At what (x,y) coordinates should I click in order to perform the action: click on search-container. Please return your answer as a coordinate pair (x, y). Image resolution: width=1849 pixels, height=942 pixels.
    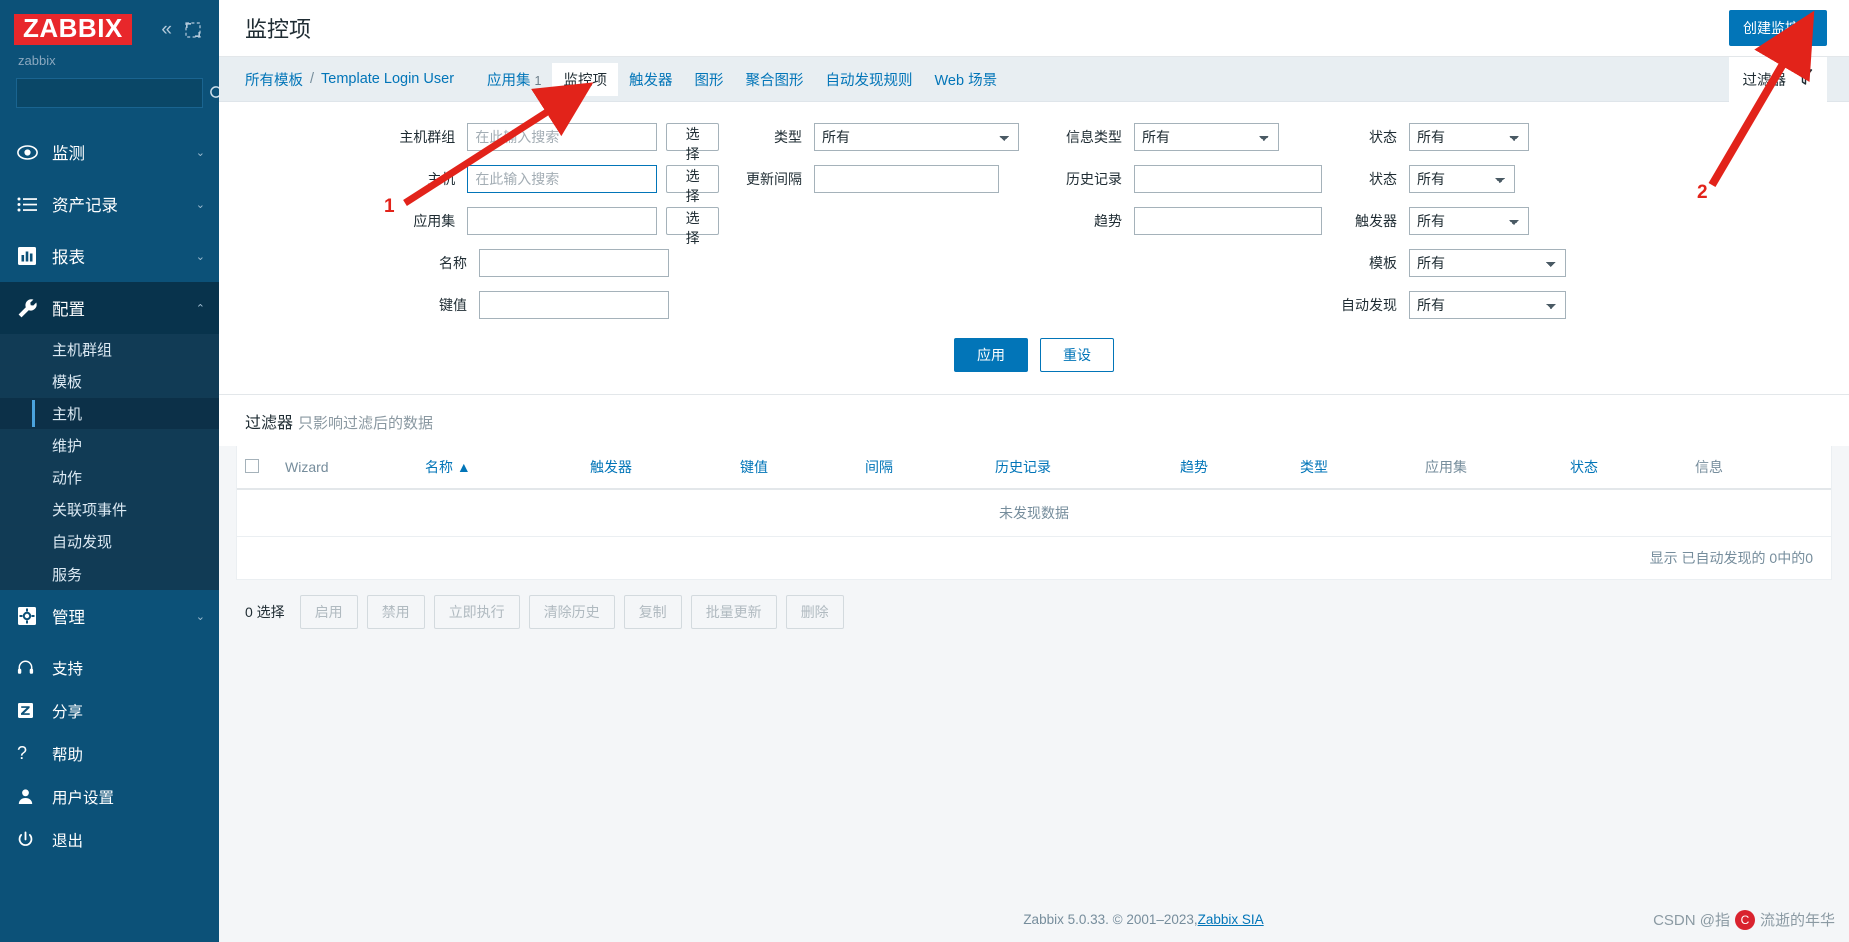
    Looking at the image, I should click on (109, 93).